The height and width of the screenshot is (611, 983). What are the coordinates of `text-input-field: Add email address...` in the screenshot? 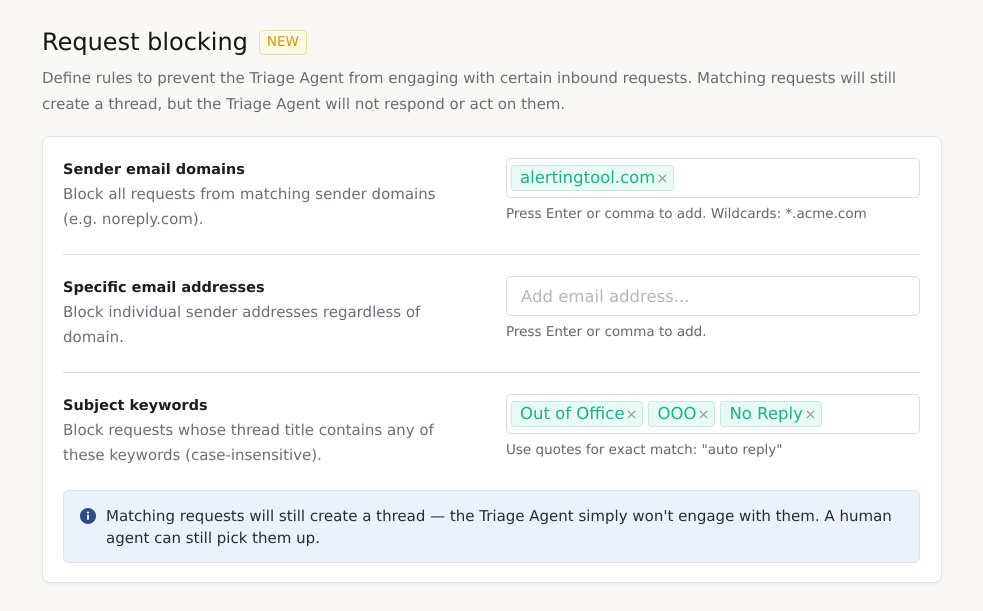 It's located at (713, 296).